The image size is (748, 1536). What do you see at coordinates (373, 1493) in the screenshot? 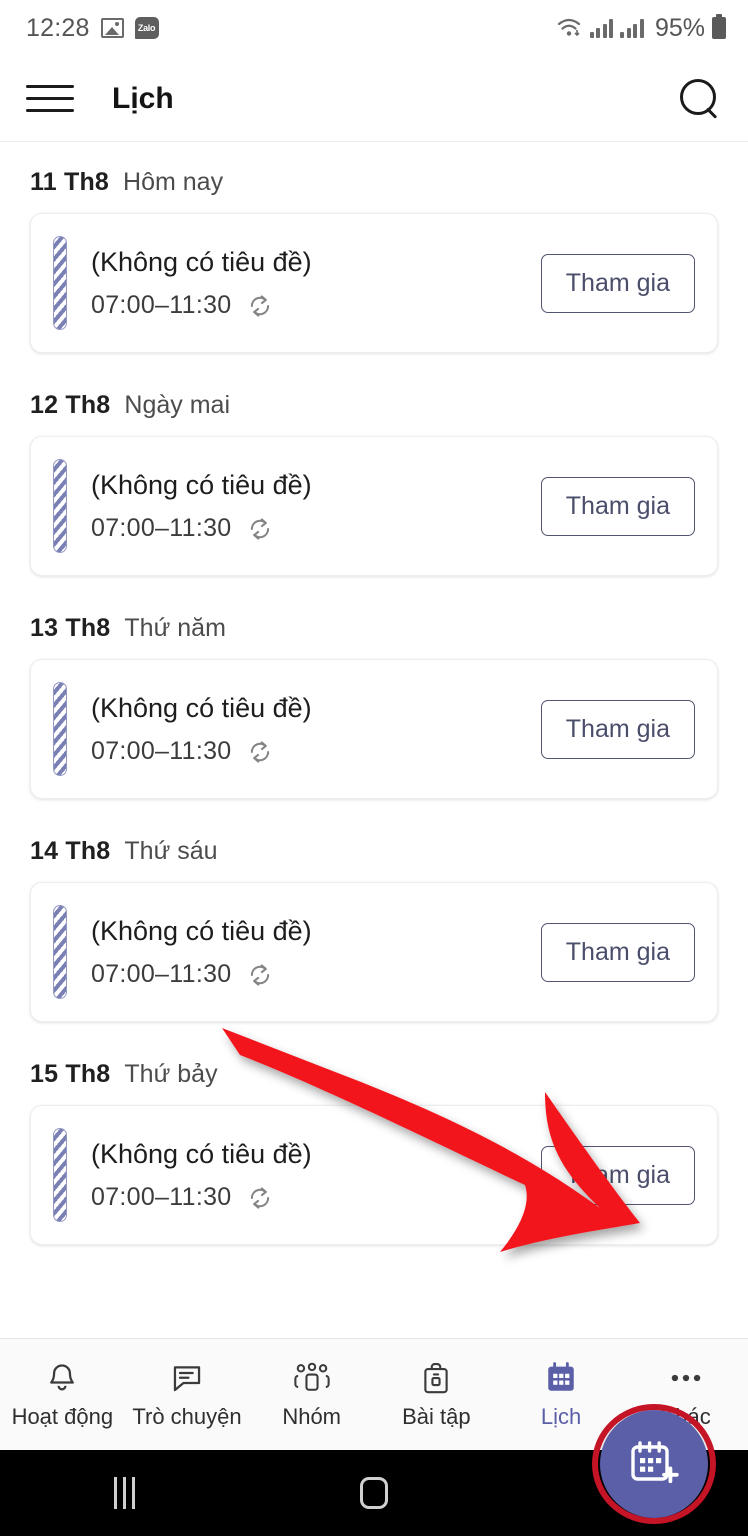
I see `home-icon` at bounding box center [373, 1493].